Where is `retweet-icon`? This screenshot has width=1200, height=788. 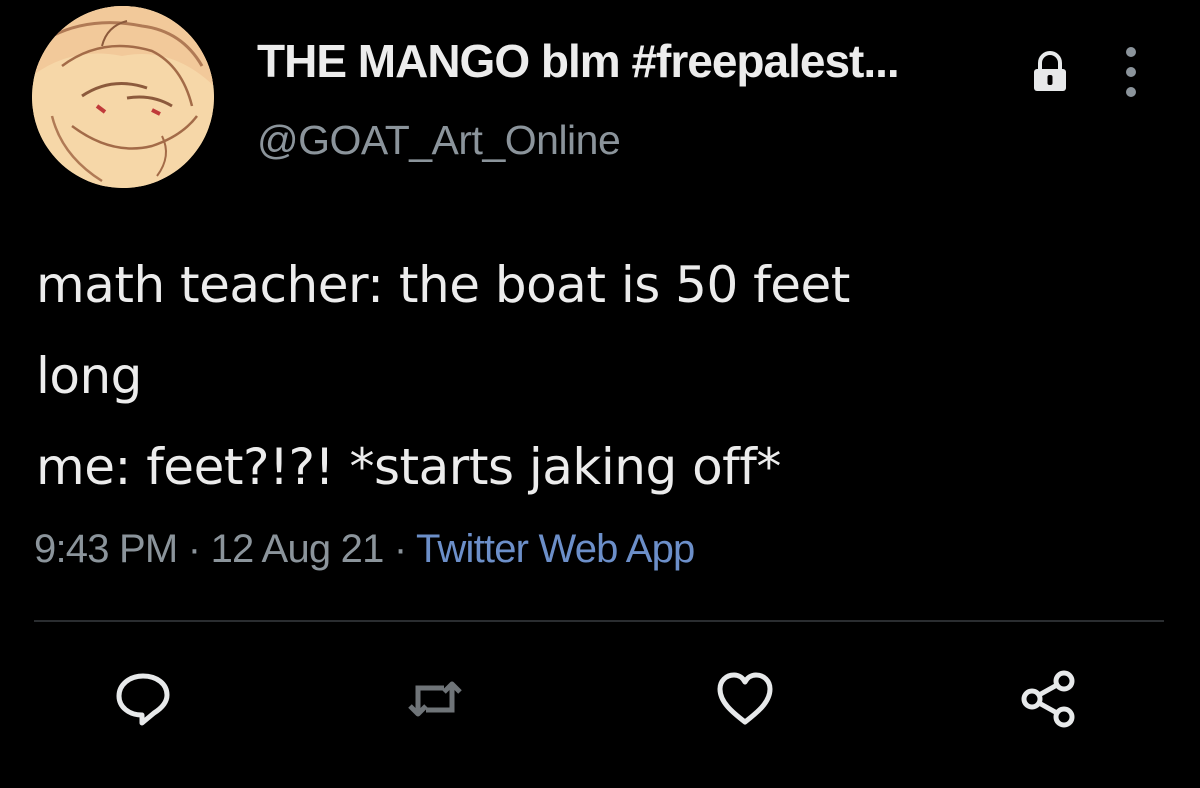
retweet-icon is located at coordinates (435, 699).